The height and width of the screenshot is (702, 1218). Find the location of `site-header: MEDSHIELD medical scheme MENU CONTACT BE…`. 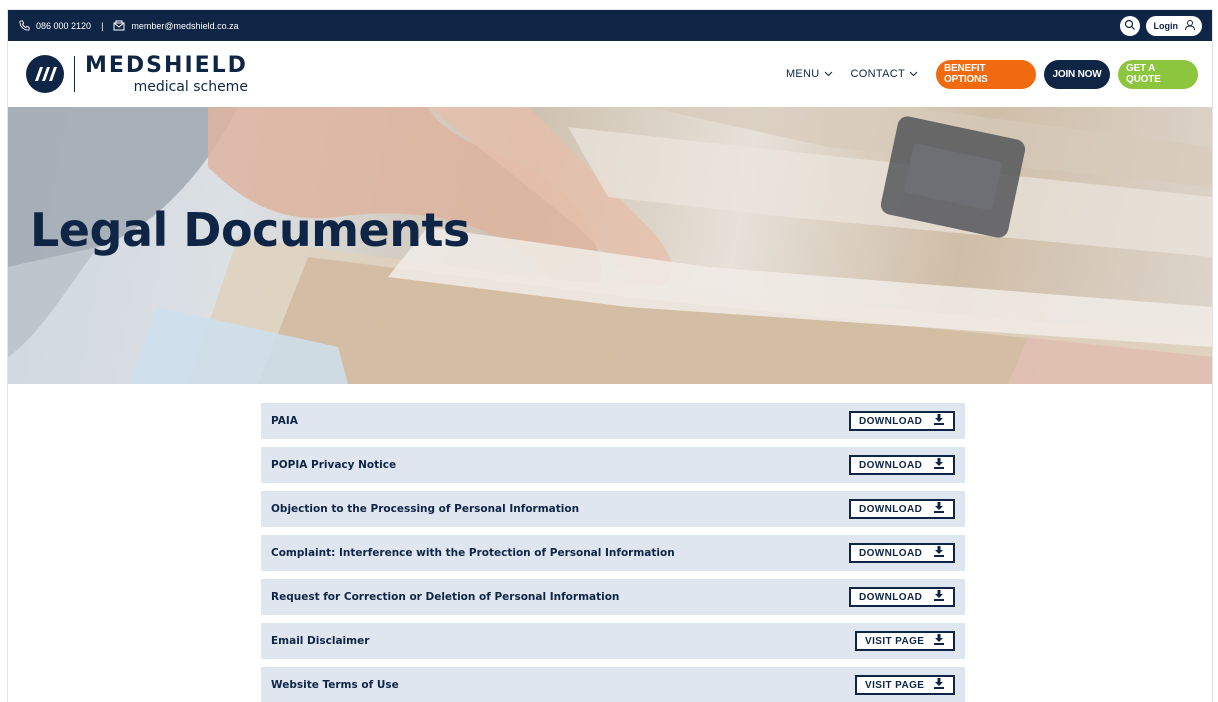

site-header: MEDSHIELD medical scheme MENU CONTACT BE… is located at coordinates (610, 74).